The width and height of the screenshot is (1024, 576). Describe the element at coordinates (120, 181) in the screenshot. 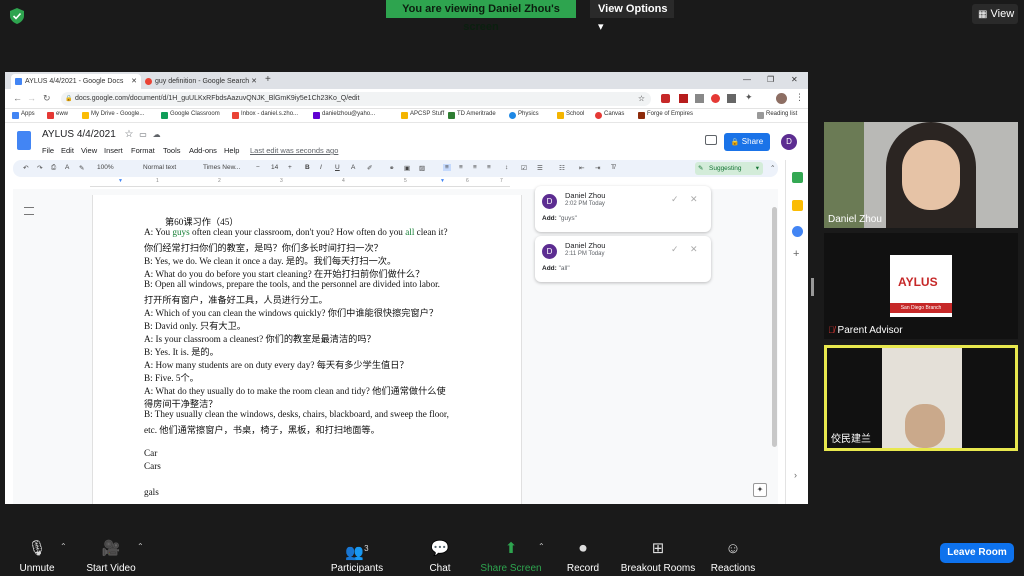

I see `left-indent-marker-icon: ▼` at that location.